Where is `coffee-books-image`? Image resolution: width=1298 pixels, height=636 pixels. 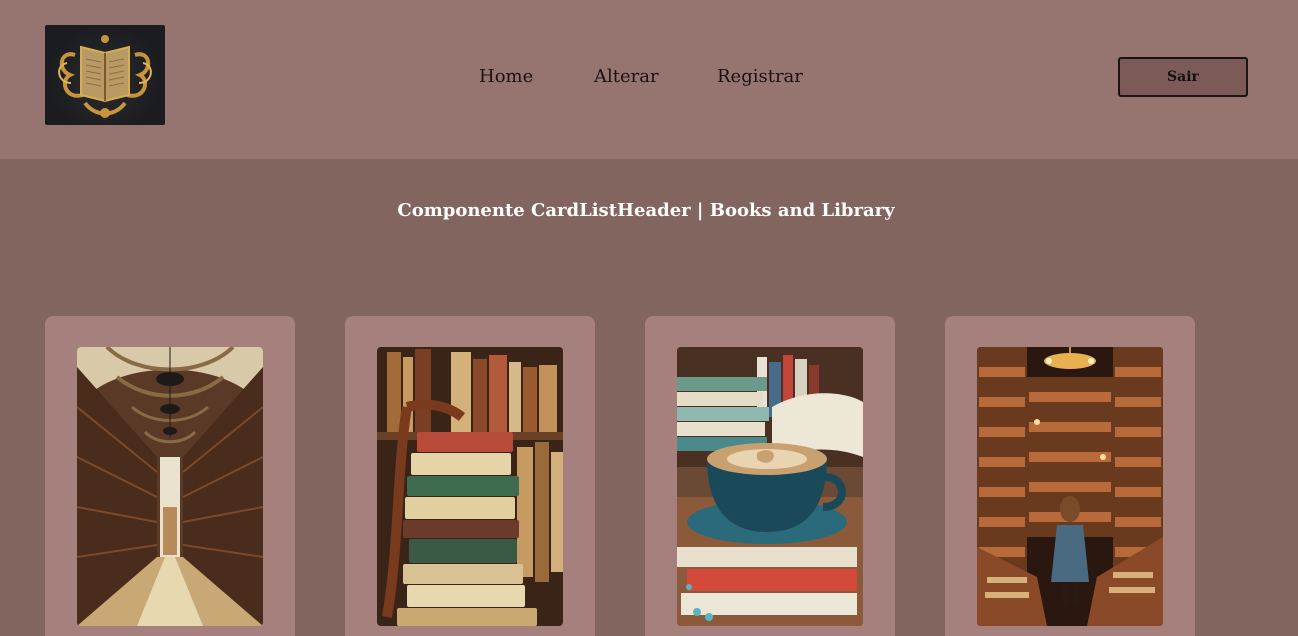
coffee-books-image is located at coordinates (770, 486).